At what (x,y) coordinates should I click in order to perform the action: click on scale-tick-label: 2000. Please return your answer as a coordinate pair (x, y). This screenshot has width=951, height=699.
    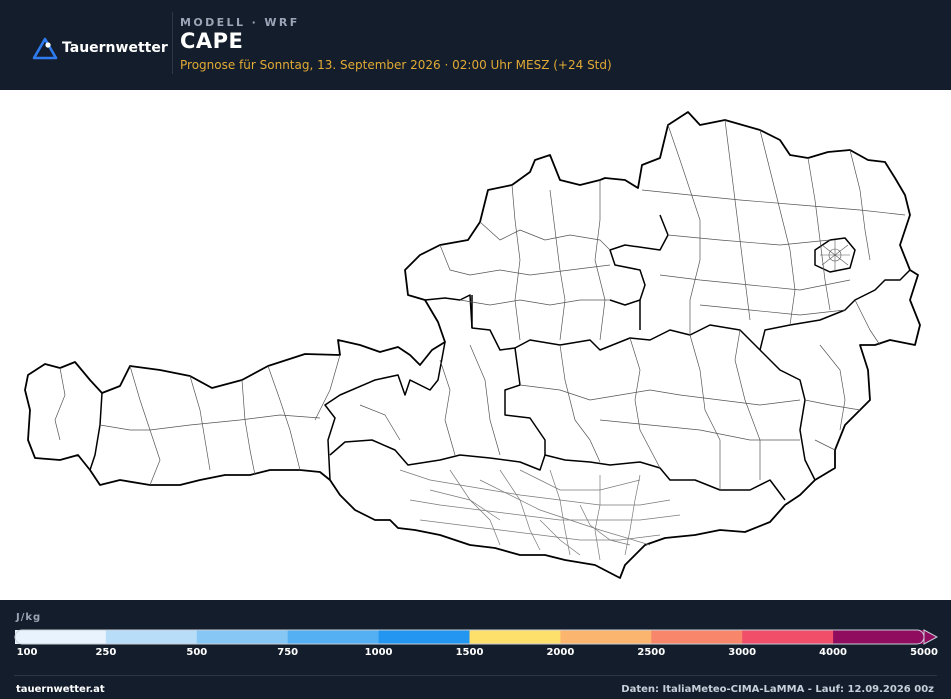
    Looking at the image, I should click on (560, 652).